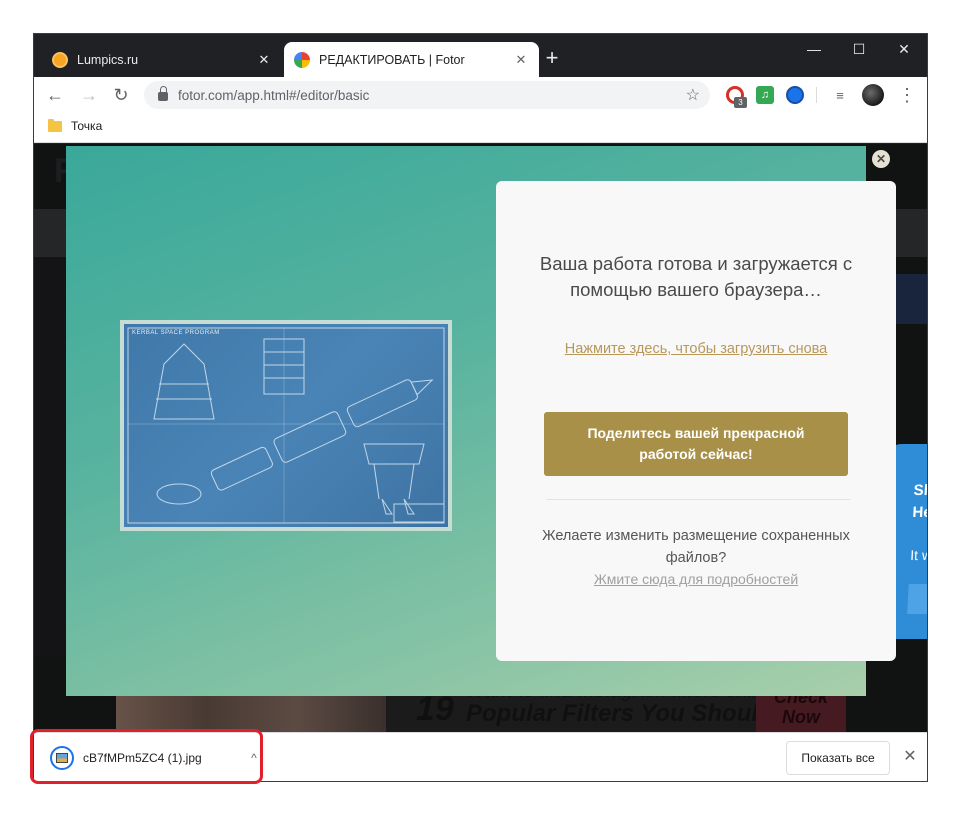  What do you see at coordinates (920, 490) in the screenshot?
I see `promo-line: Sh` at bounding box center [920, 490].